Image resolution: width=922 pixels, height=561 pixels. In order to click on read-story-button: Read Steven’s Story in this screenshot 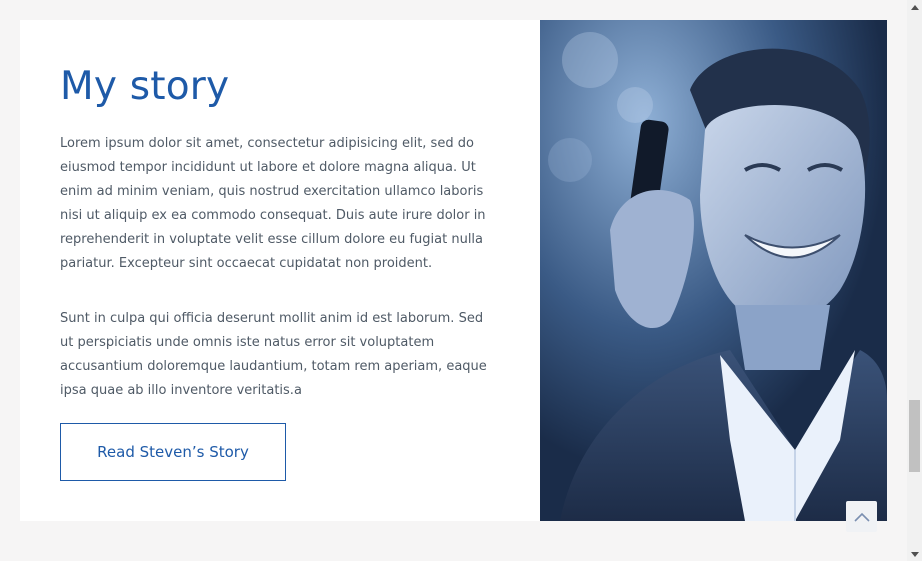, I will do `click(173, 452)`.